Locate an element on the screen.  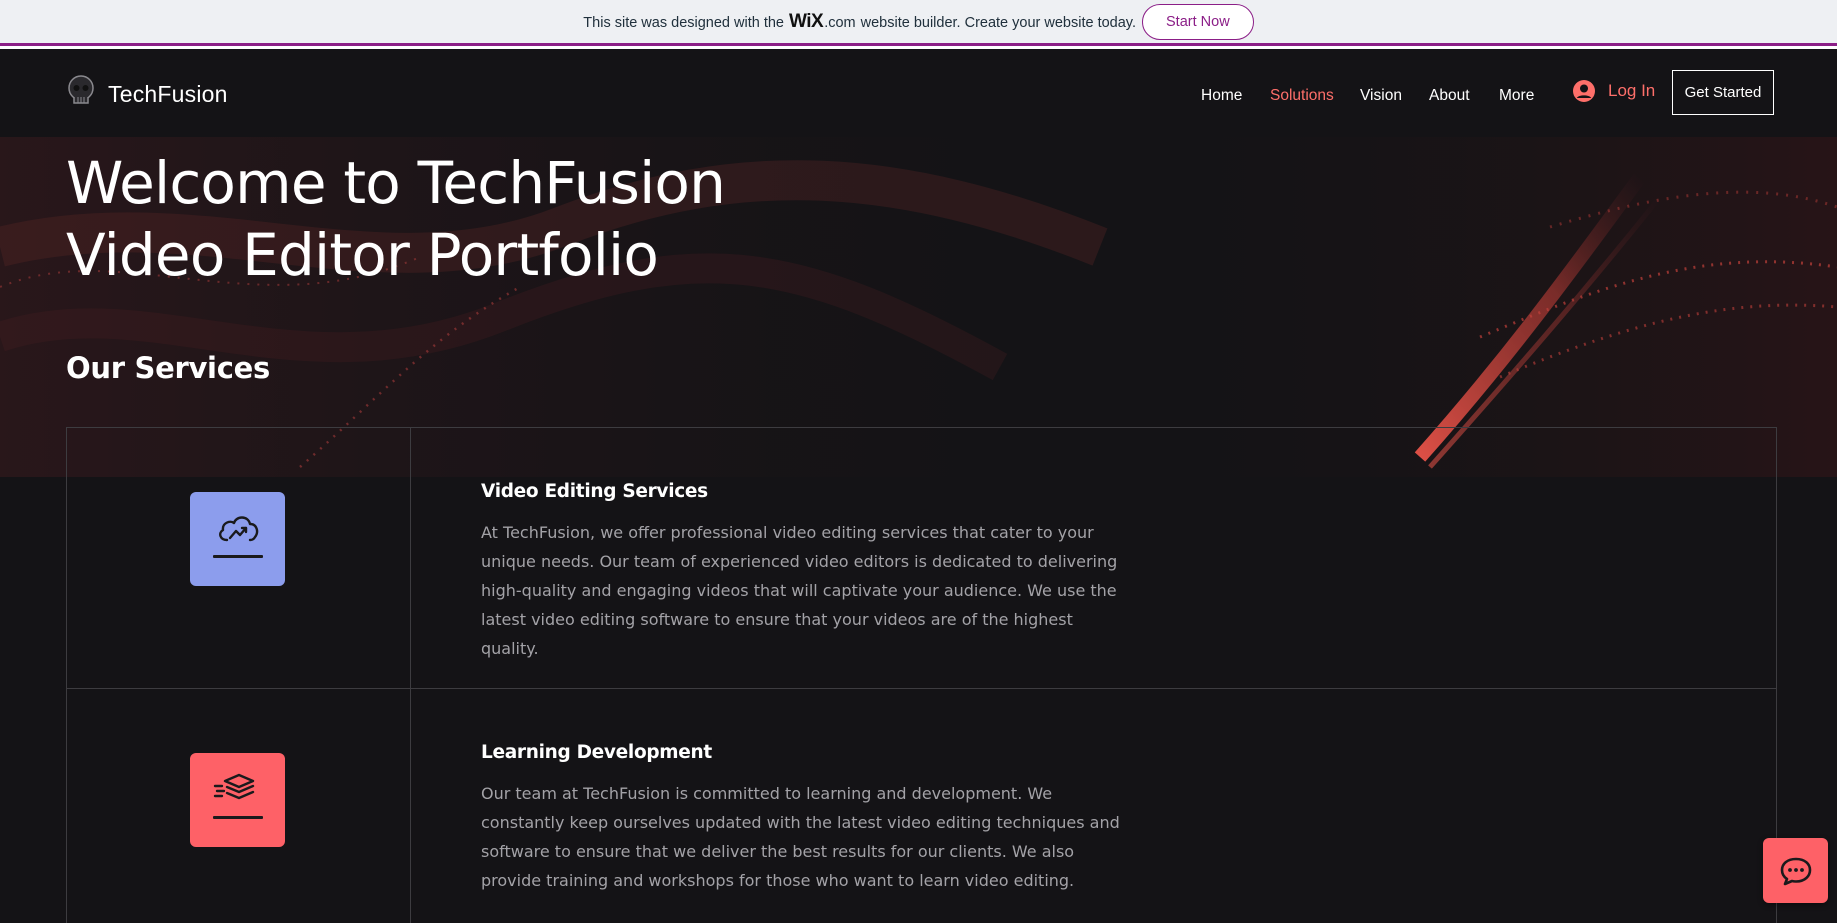
wix-logo: WiX is located at coordinates (806, 21).